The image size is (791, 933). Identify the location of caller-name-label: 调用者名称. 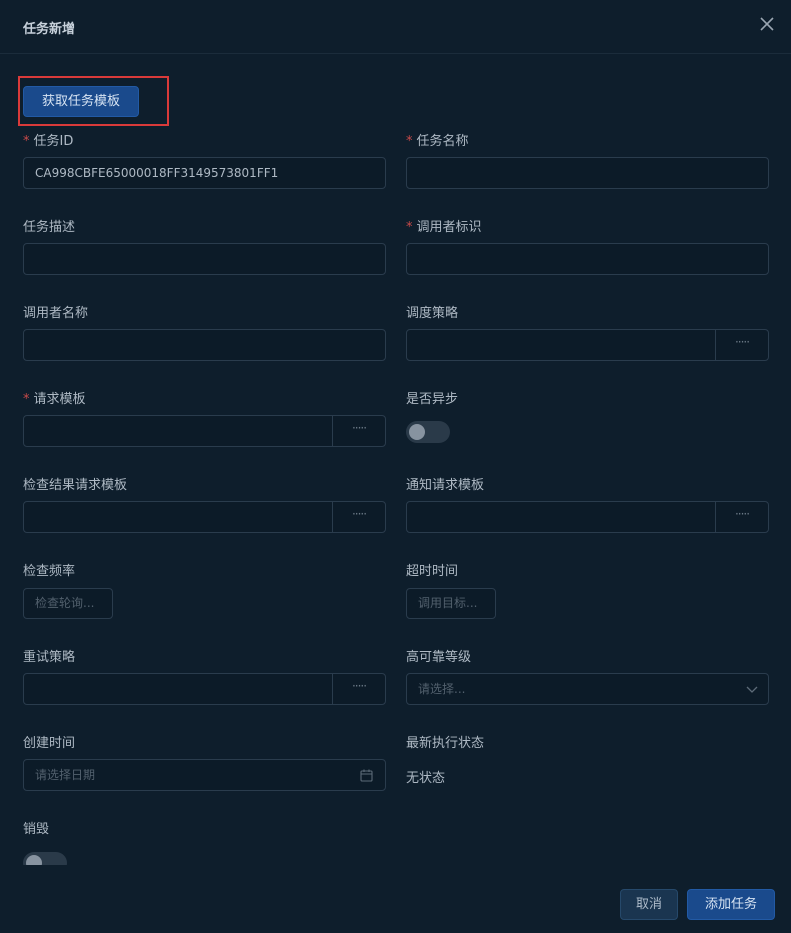
(56, 313).